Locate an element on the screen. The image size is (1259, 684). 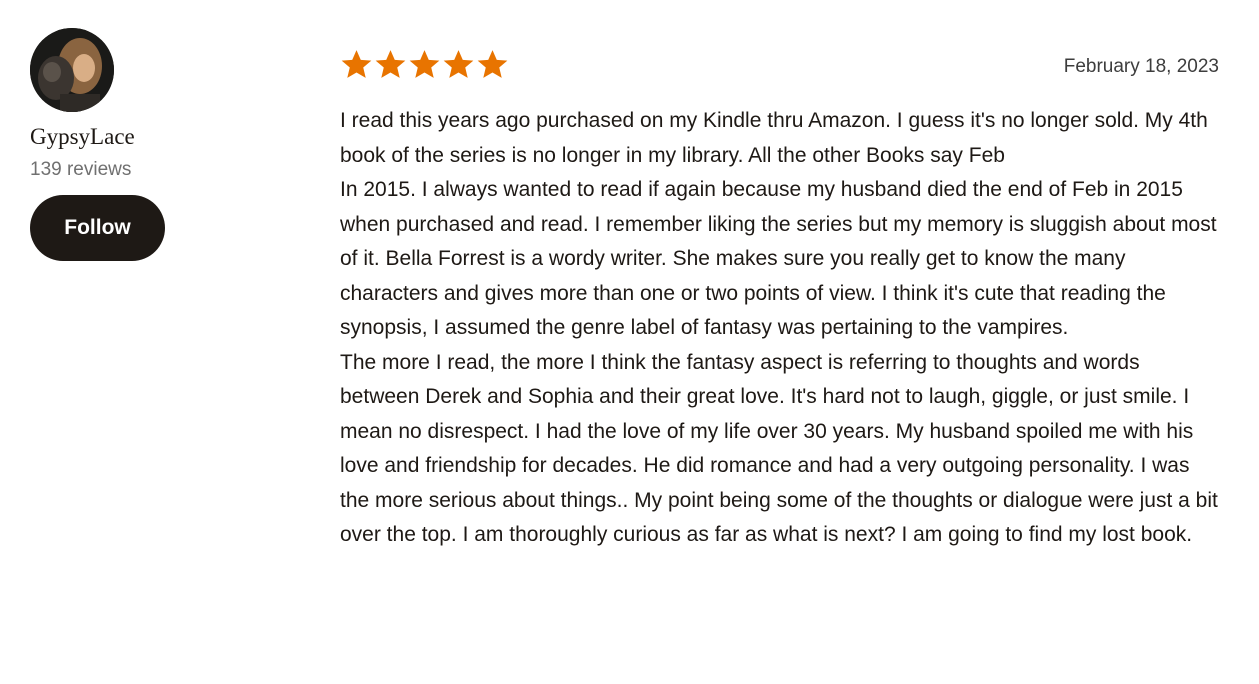
review-date: February 18, 2023 is located at coordinates (1141, 67).